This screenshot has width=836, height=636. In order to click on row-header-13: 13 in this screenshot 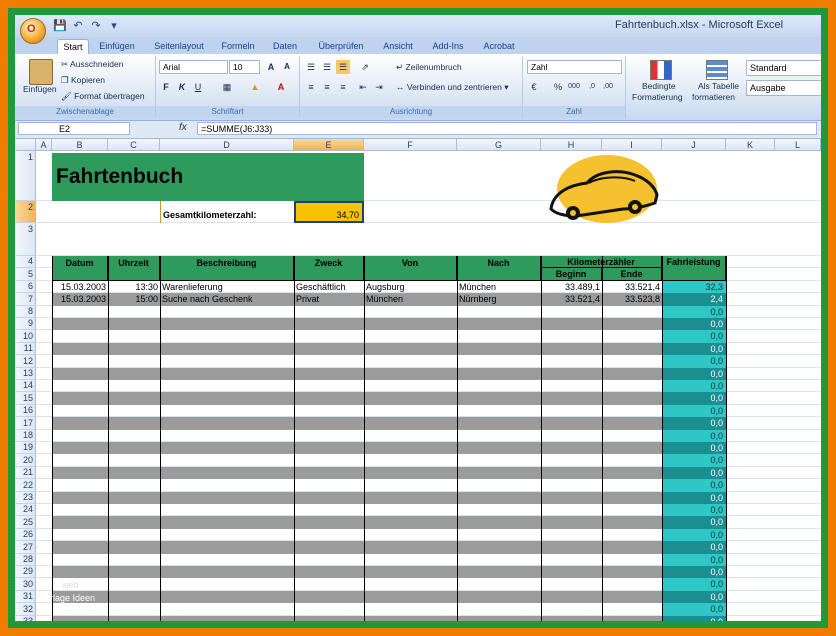, I will do `click(25, 373)`.